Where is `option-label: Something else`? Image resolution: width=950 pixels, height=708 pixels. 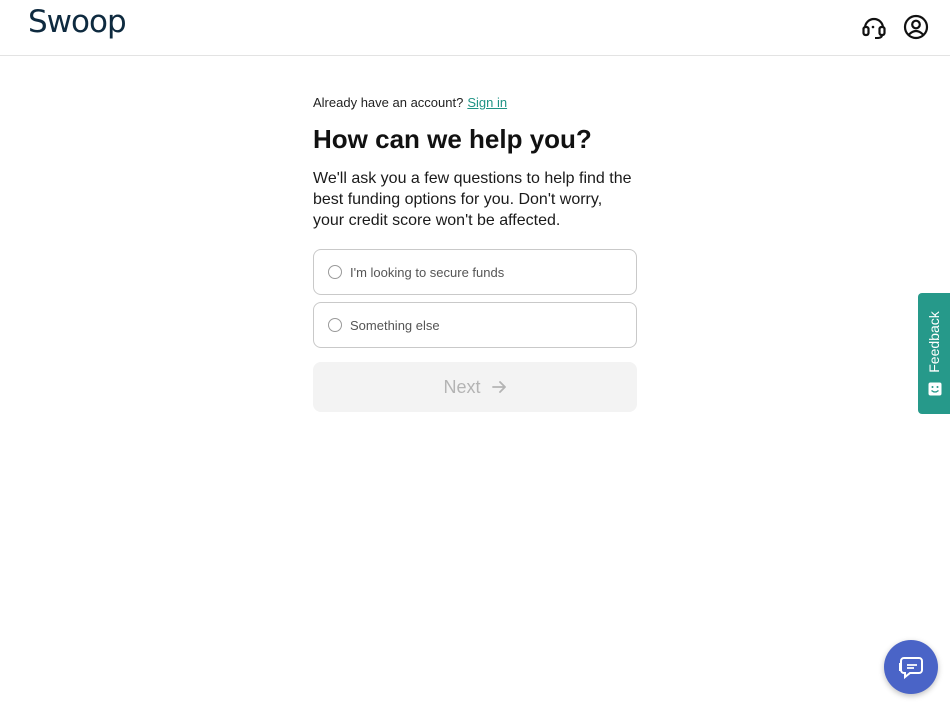 option-label: Something else is located at coordinates (395, 325).